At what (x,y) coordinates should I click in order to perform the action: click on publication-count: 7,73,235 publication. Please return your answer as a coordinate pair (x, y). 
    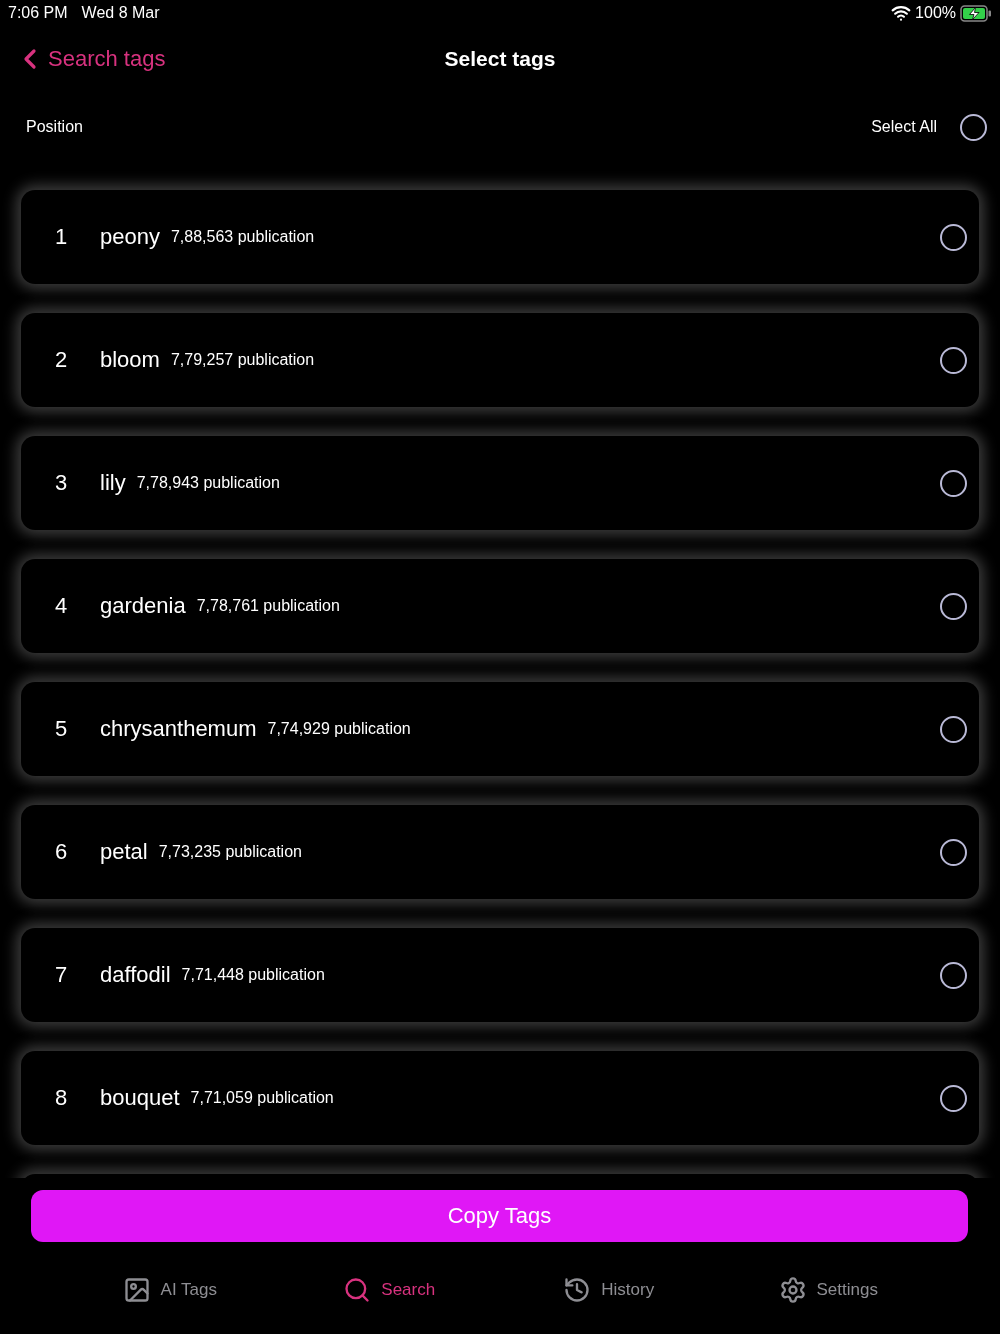
    Looking at the image, I should click on (230, 852).